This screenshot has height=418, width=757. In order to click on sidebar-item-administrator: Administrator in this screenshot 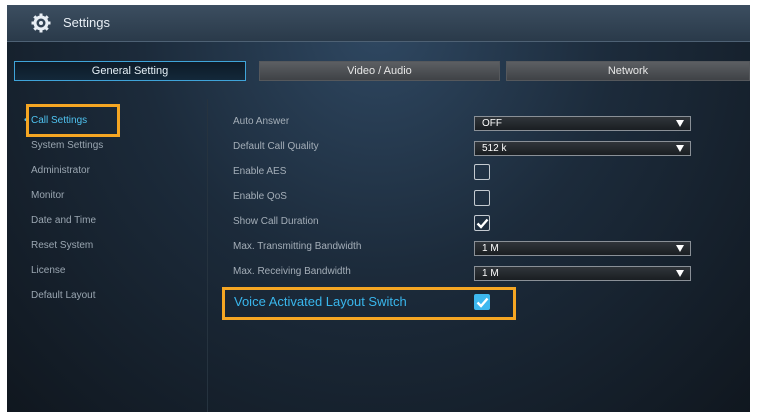, I will do `click(60, 171)`.